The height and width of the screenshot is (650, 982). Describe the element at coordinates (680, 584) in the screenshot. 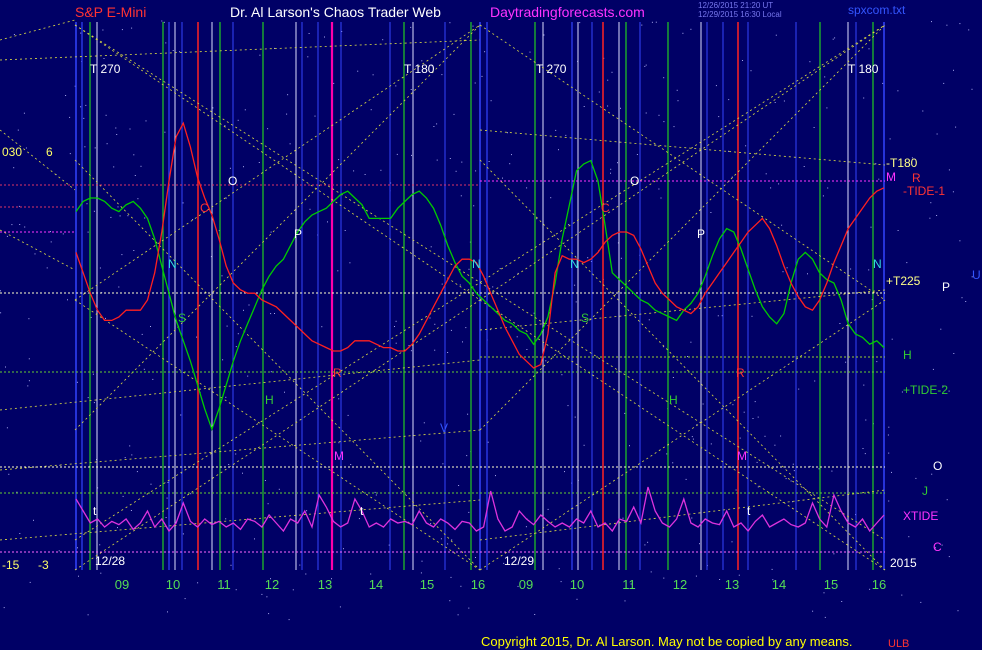

I see `x-tick-label: 12` at that location.